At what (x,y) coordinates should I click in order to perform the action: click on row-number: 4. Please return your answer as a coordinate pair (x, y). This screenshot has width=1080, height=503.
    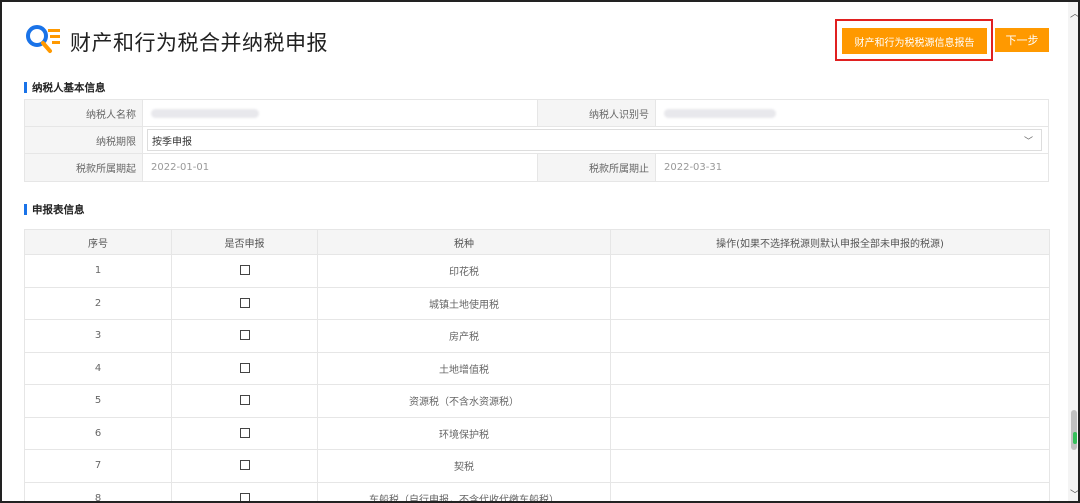
    Looking at the image, I should click on (98, 368).